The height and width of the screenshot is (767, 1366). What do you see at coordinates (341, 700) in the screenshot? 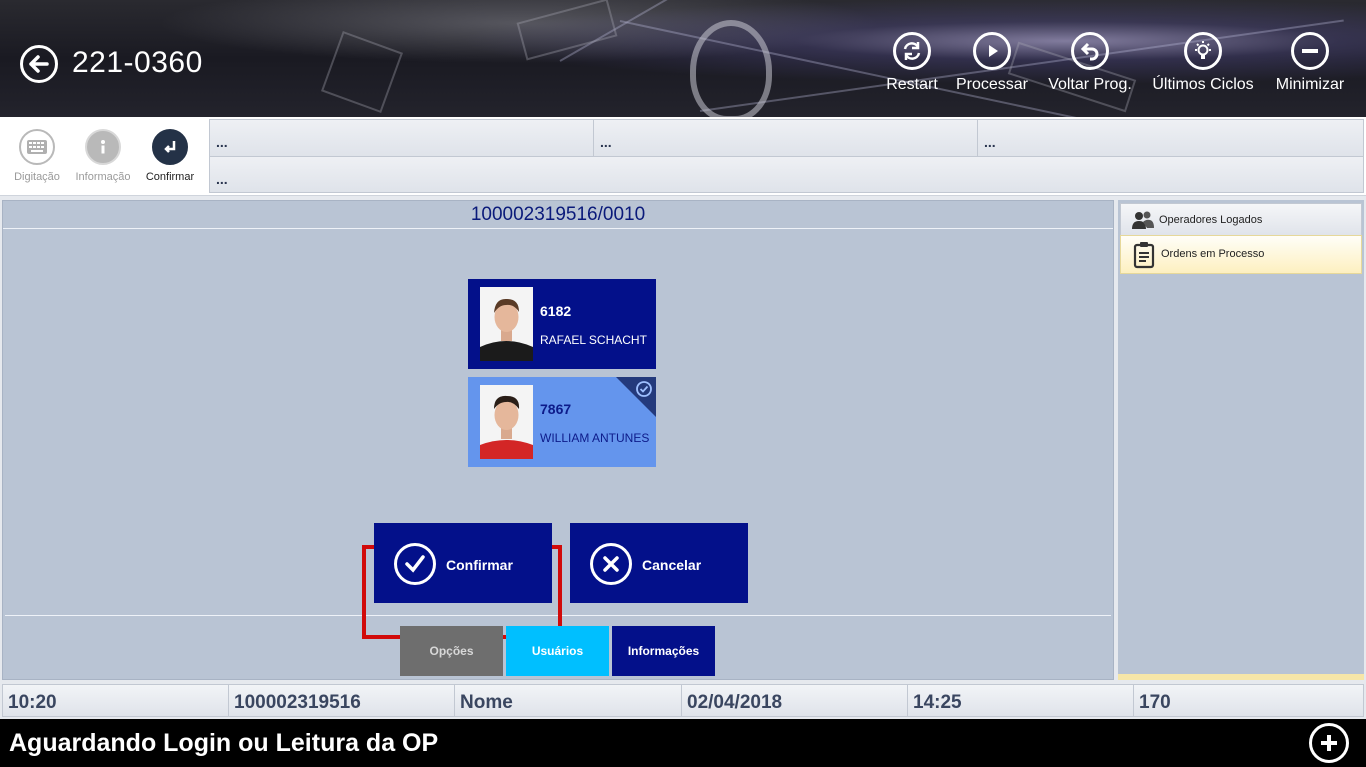
I see `status-order: 100002319516` at bounding box center [341, 700].